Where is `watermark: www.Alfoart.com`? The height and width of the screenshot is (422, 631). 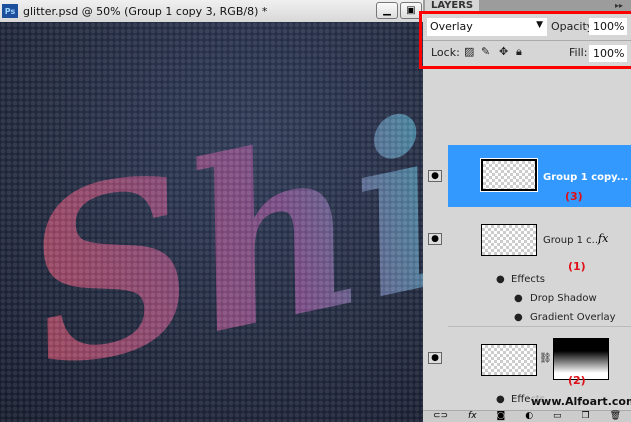 watermark: www.Alfoart.com is located at coordinates (581, 401).